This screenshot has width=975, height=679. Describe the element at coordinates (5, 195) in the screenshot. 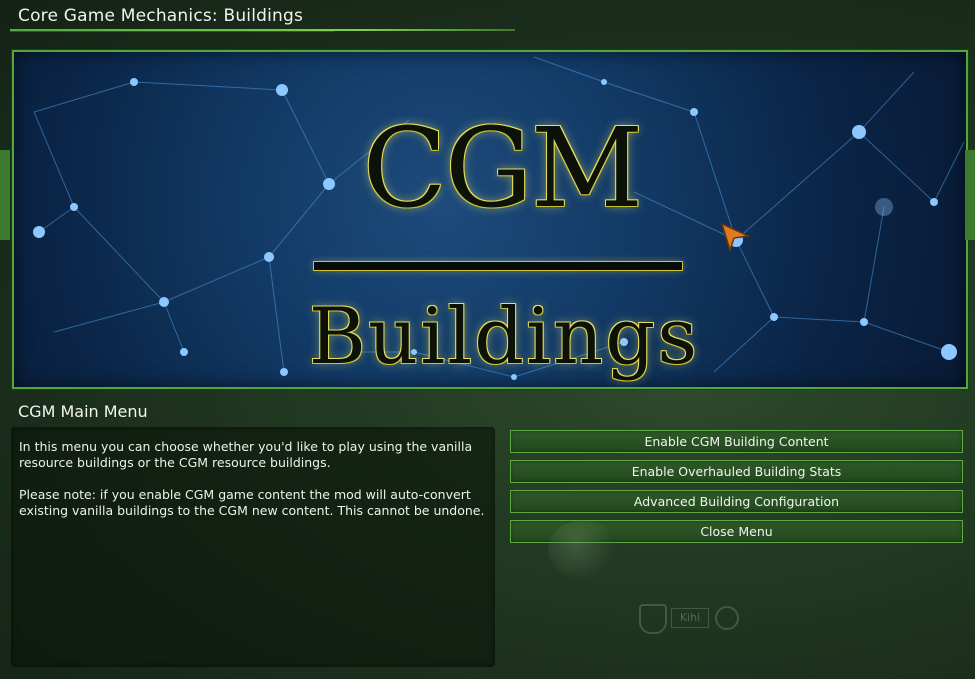

I see `banner-frame-left` at that location.